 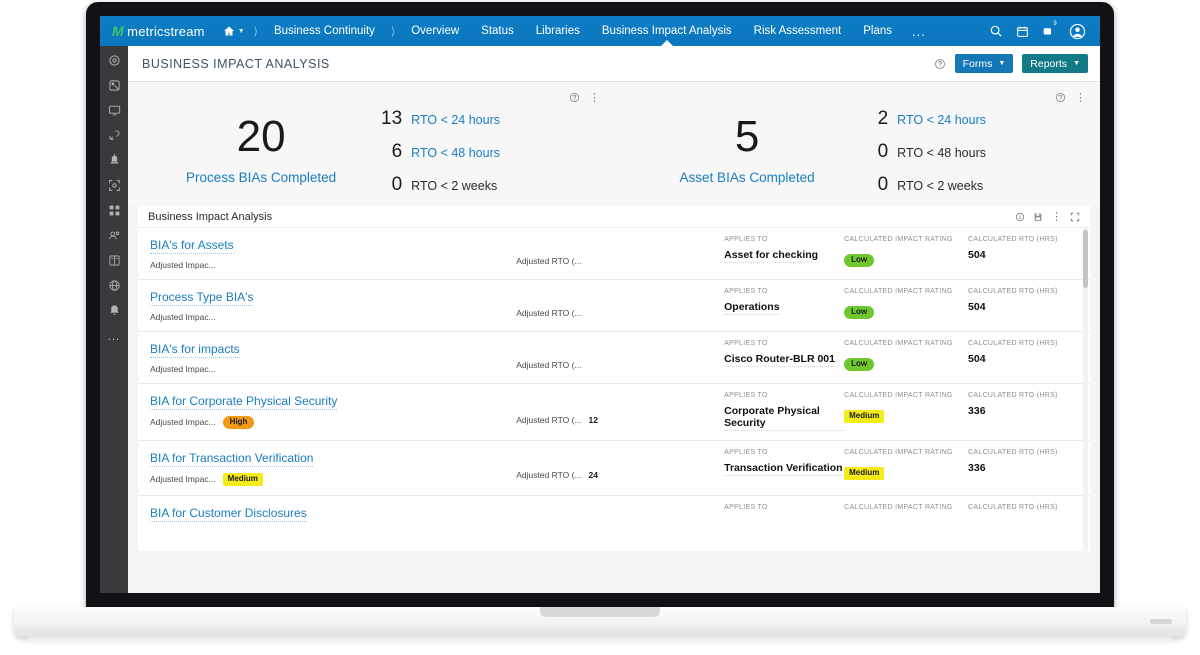 I want to click on applies-to-cell: APPLIES TO Corporate Physical Security, so click(x=784, y=411).